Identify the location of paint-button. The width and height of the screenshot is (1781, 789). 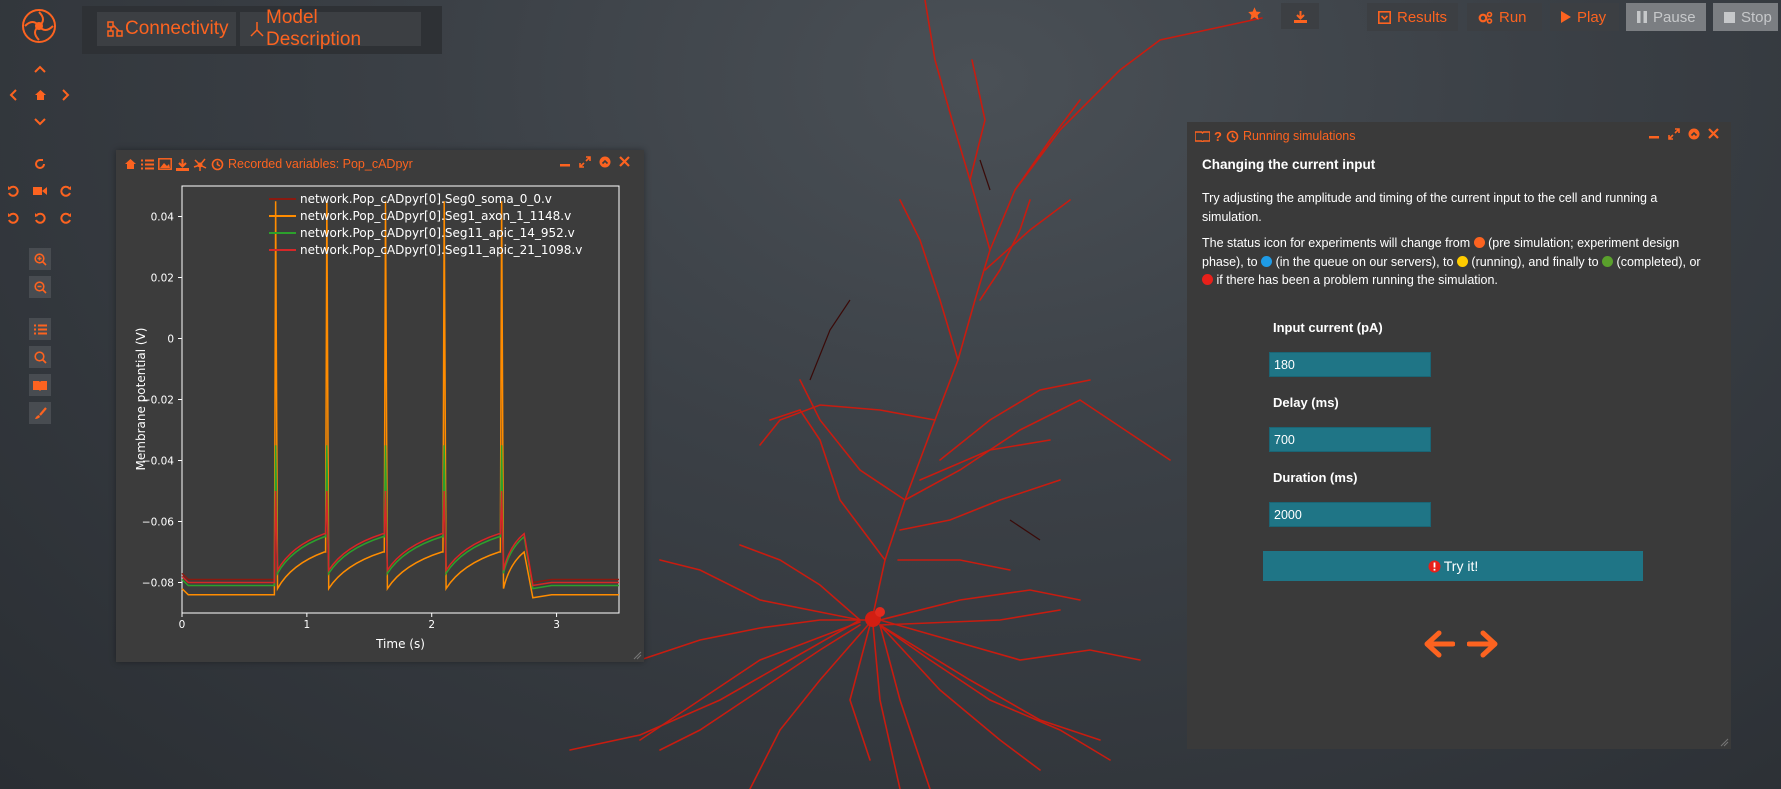
(40, 413).